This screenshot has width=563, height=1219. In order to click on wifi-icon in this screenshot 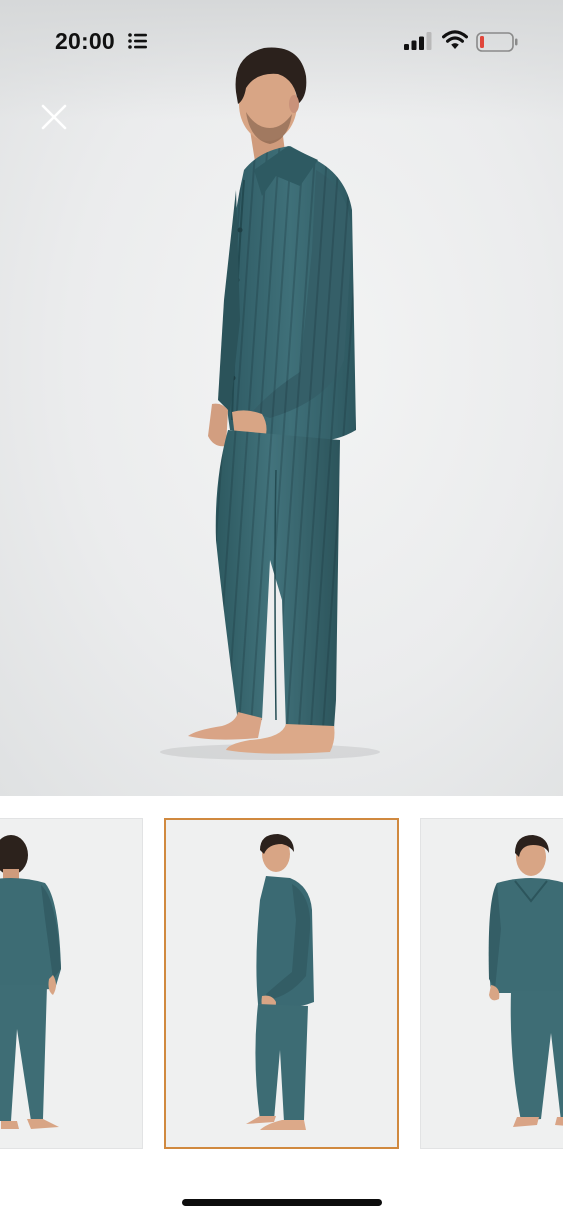, I will do `click(455, 39)`.